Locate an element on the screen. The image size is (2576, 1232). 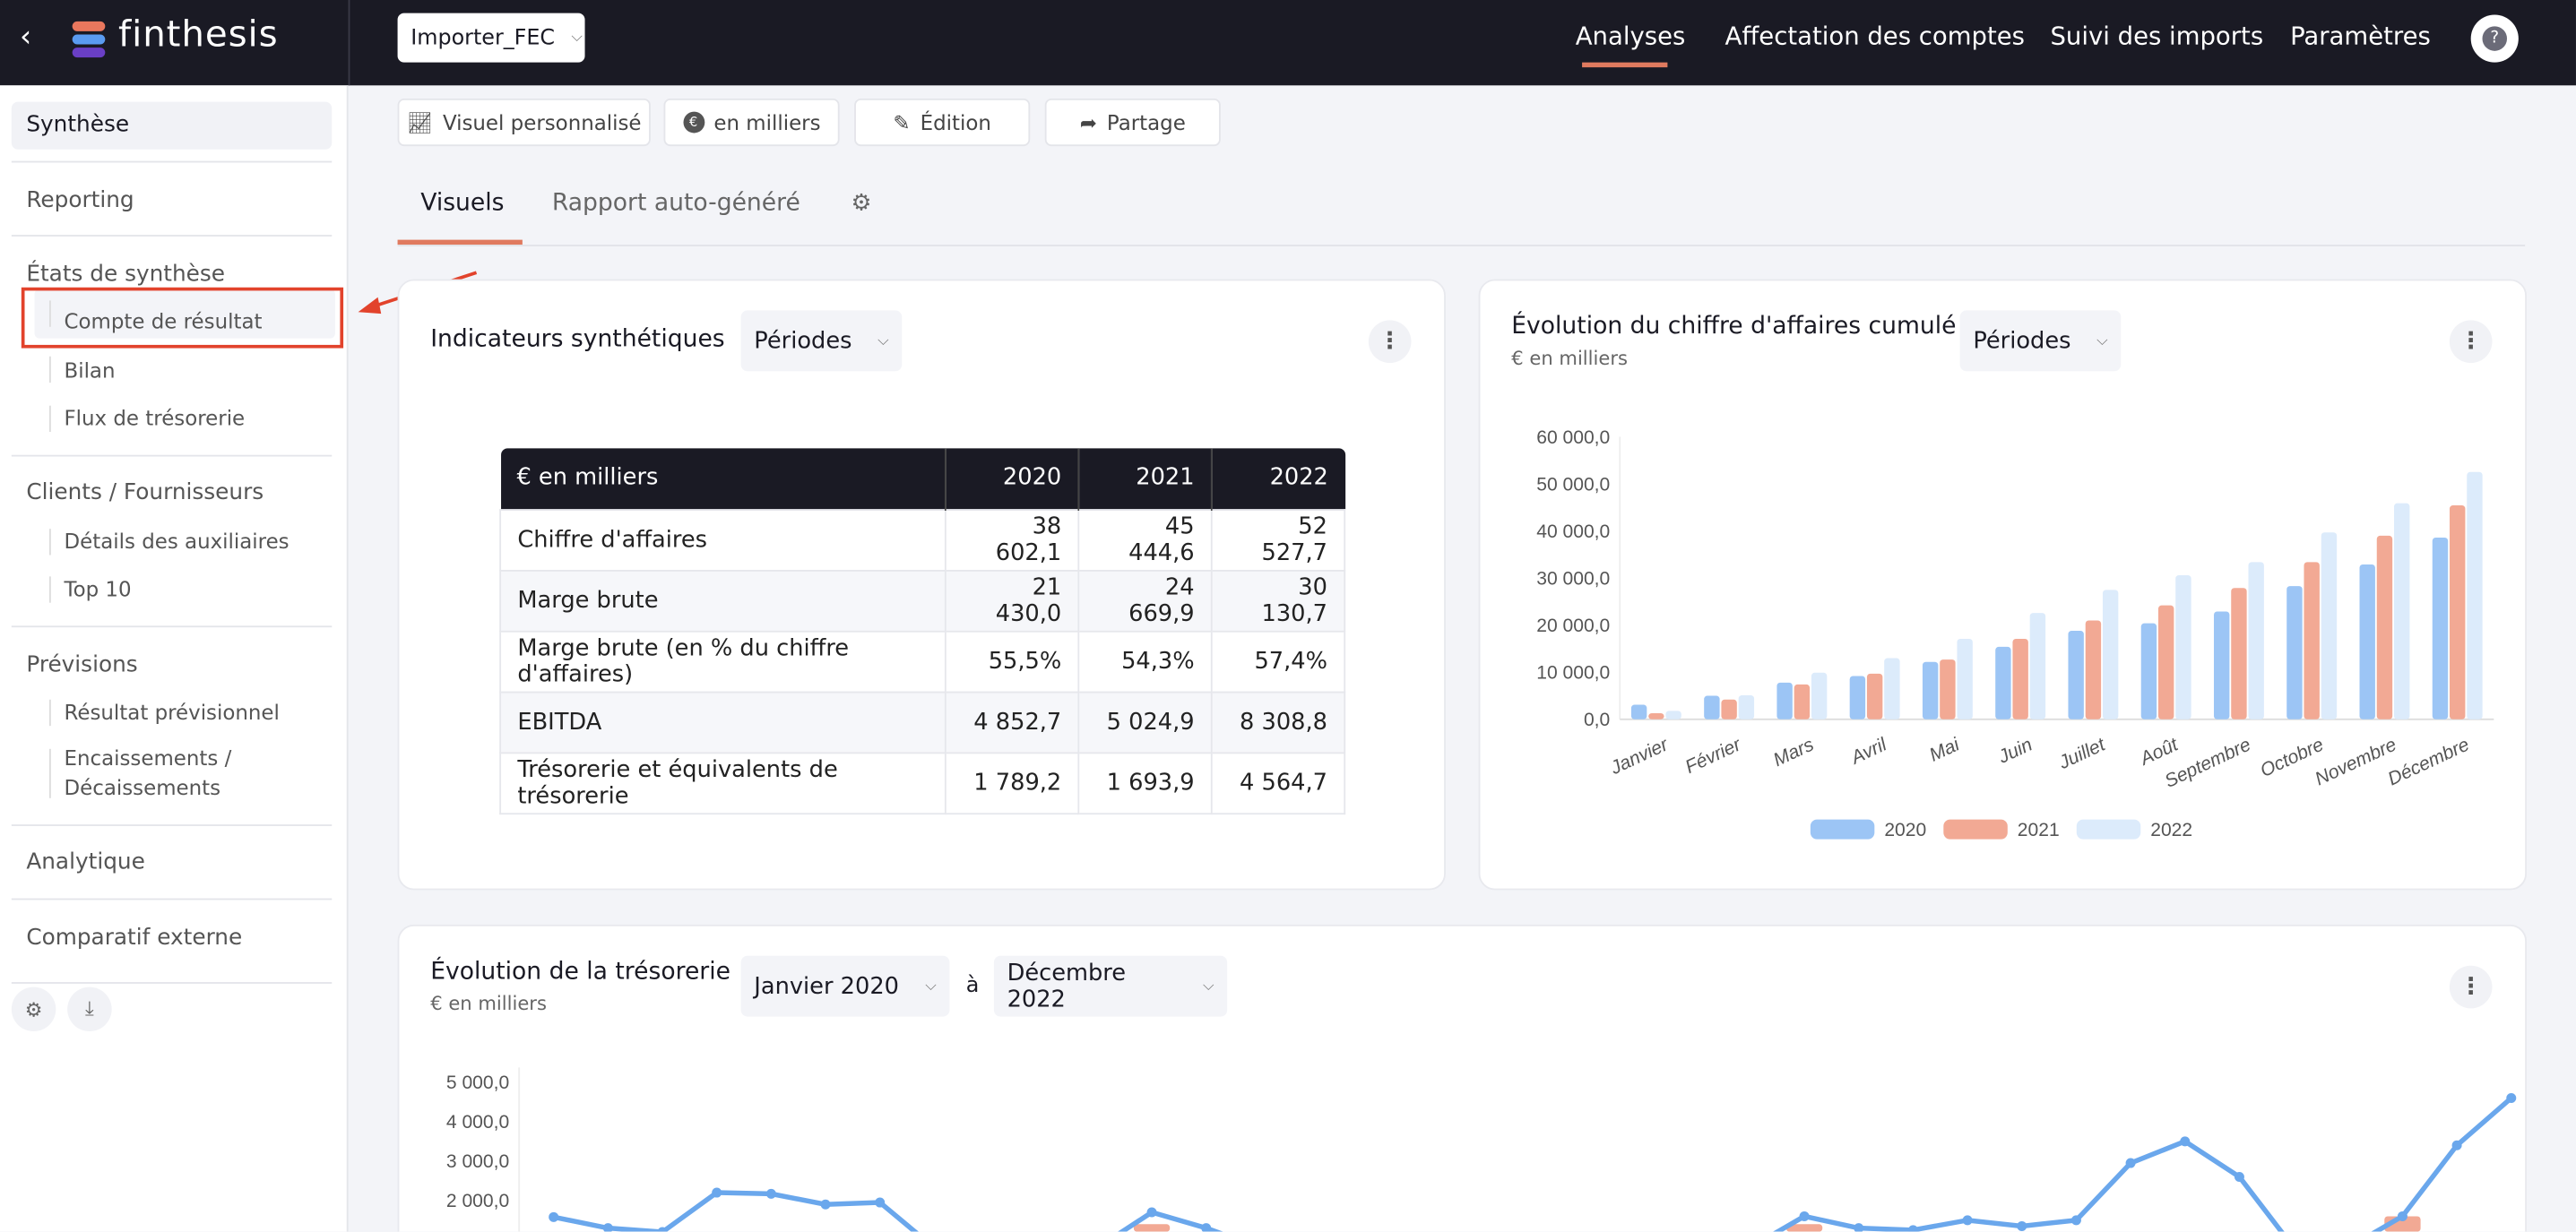
tab-settings-gear-icon: ⚙ is located at coordinates (861, 204).